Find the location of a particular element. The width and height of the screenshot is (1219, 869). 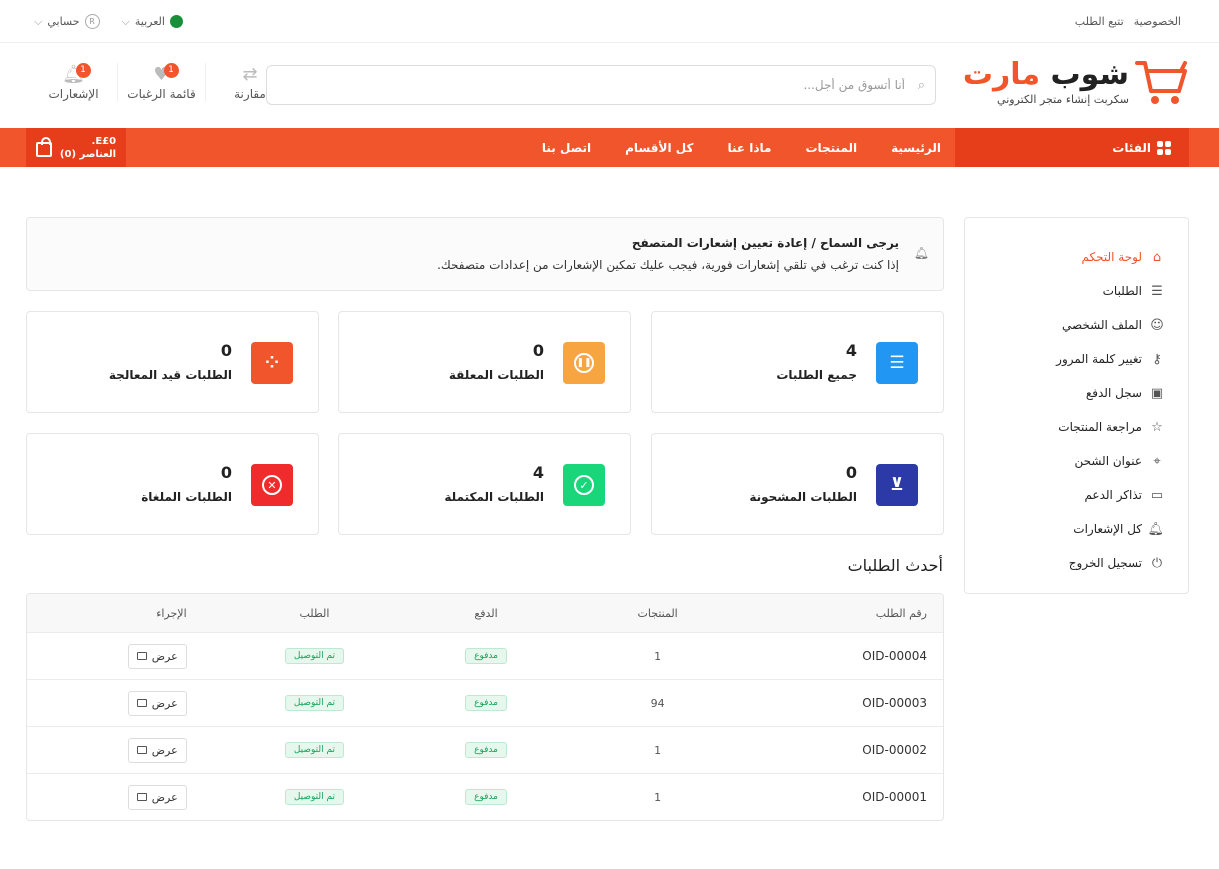

sidebar-item-notifications: 🔔︎ كل الإشعارات is located at coordinates (1076, 529).